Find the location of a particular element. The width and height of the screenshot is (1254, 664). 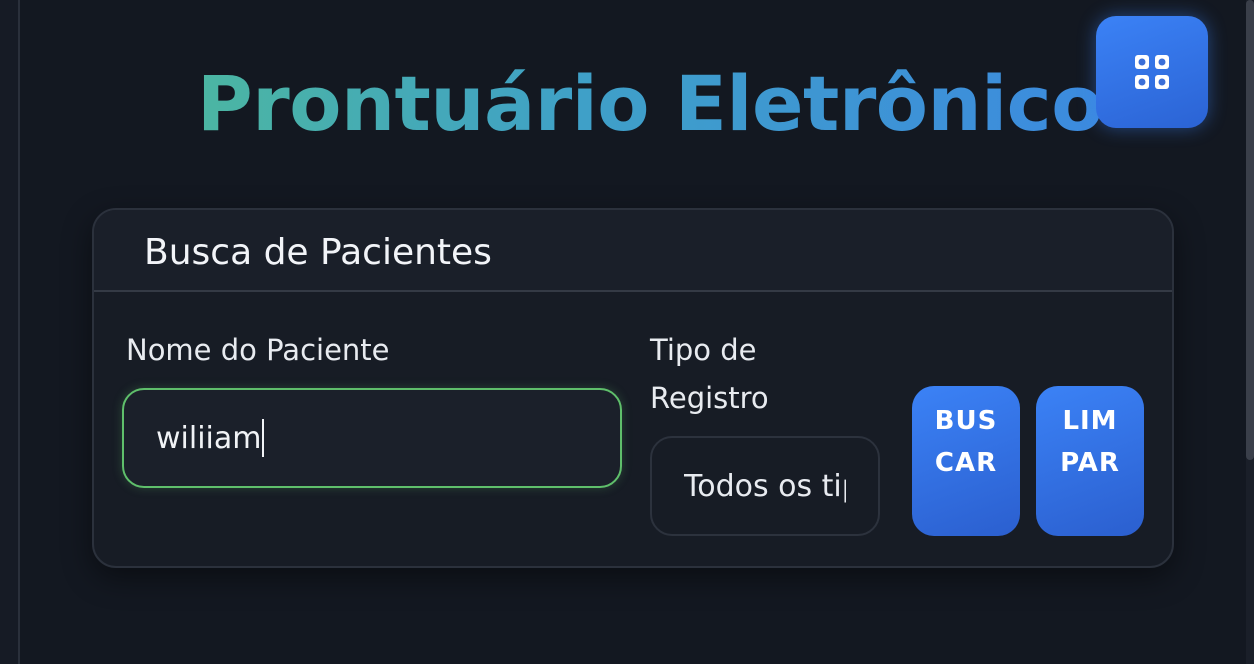

apps-menu-button is located at coordinates (1152, 72).